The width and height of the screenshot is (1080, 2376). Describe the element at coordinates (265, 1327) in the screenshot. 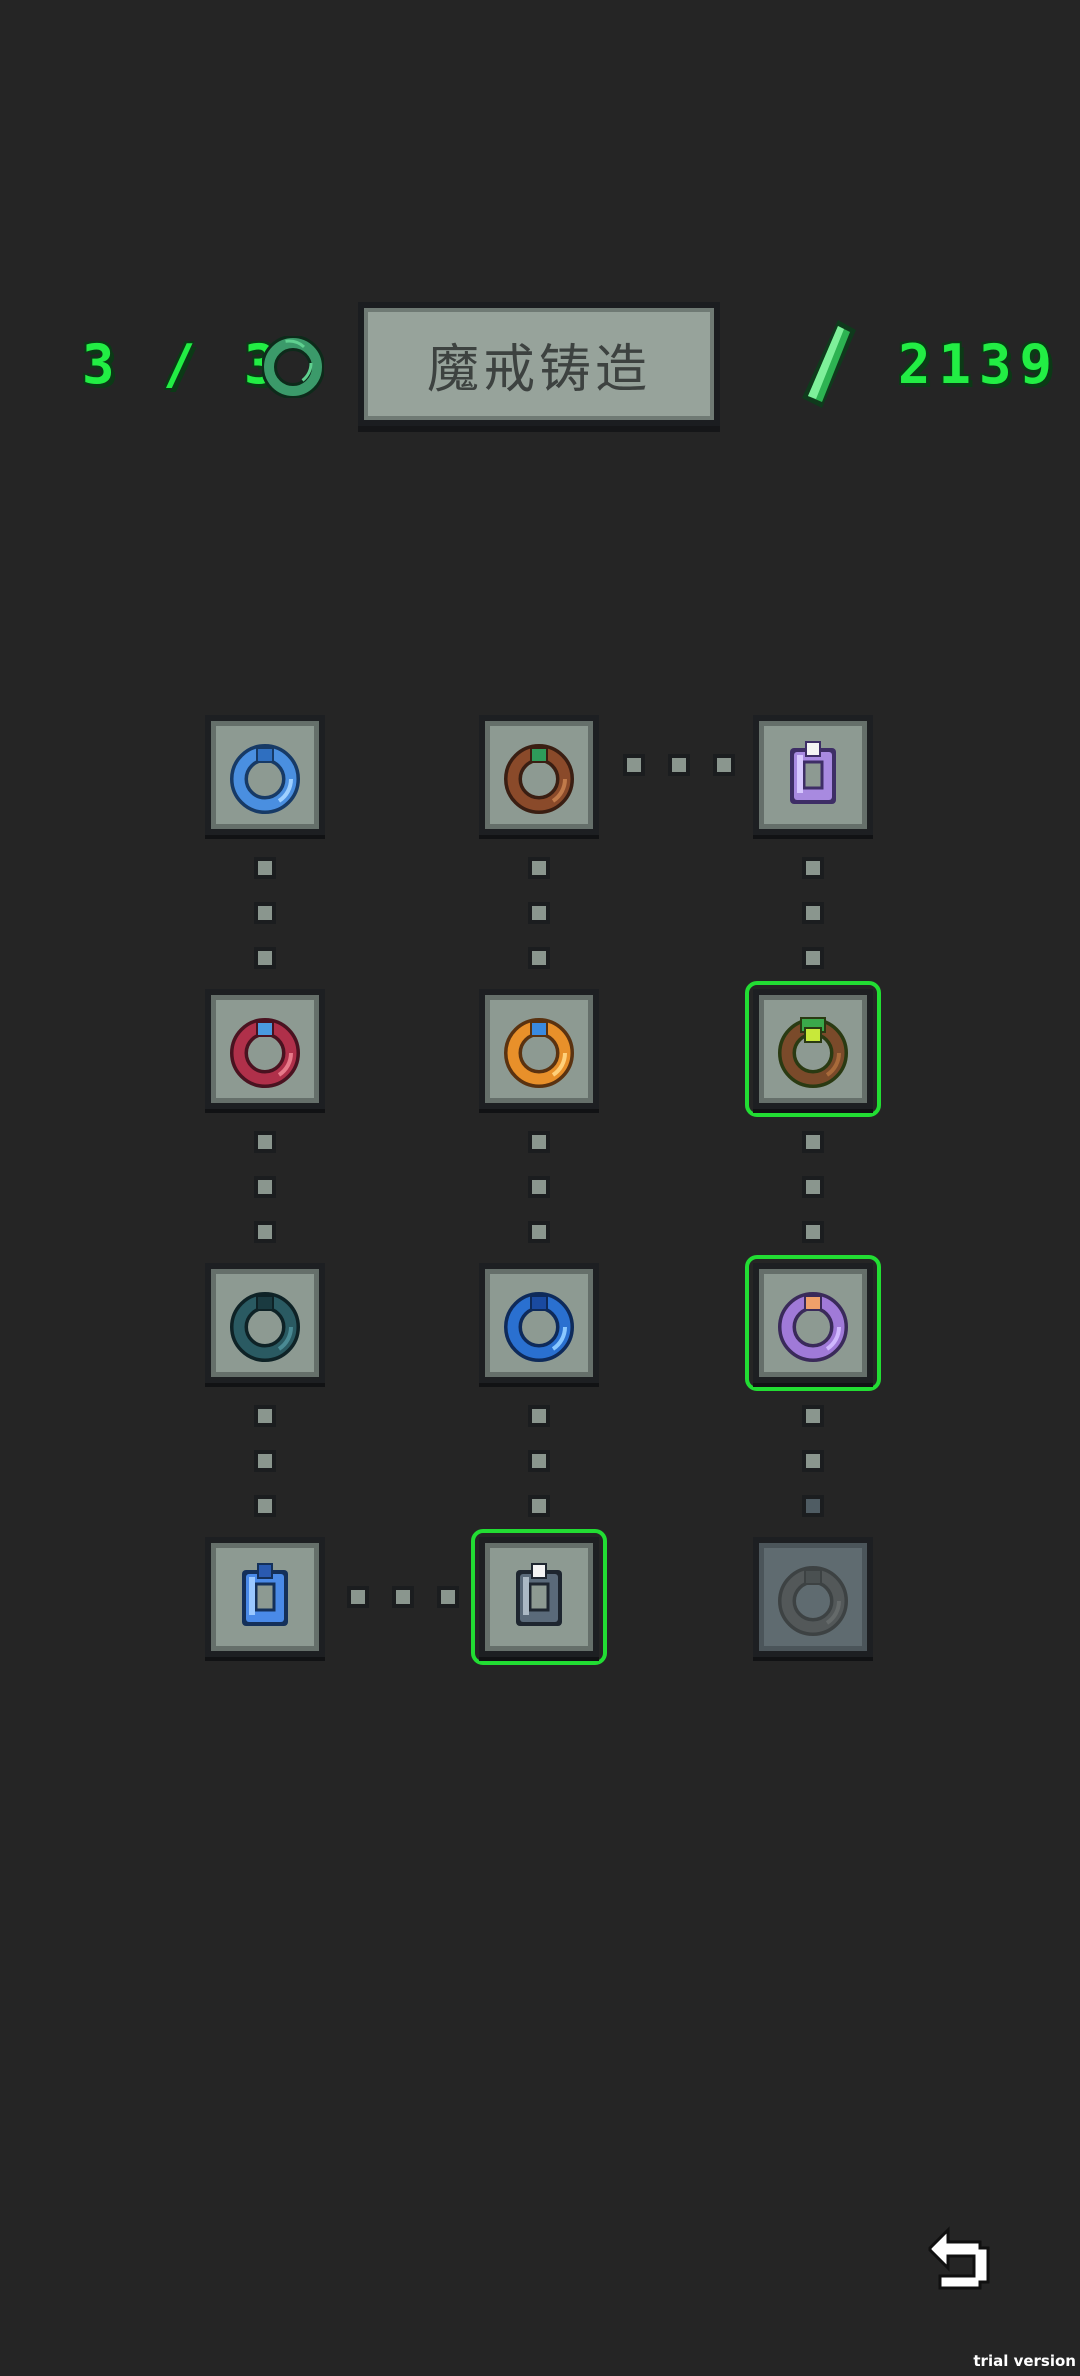

I see `teal-ring-icon` at that location.